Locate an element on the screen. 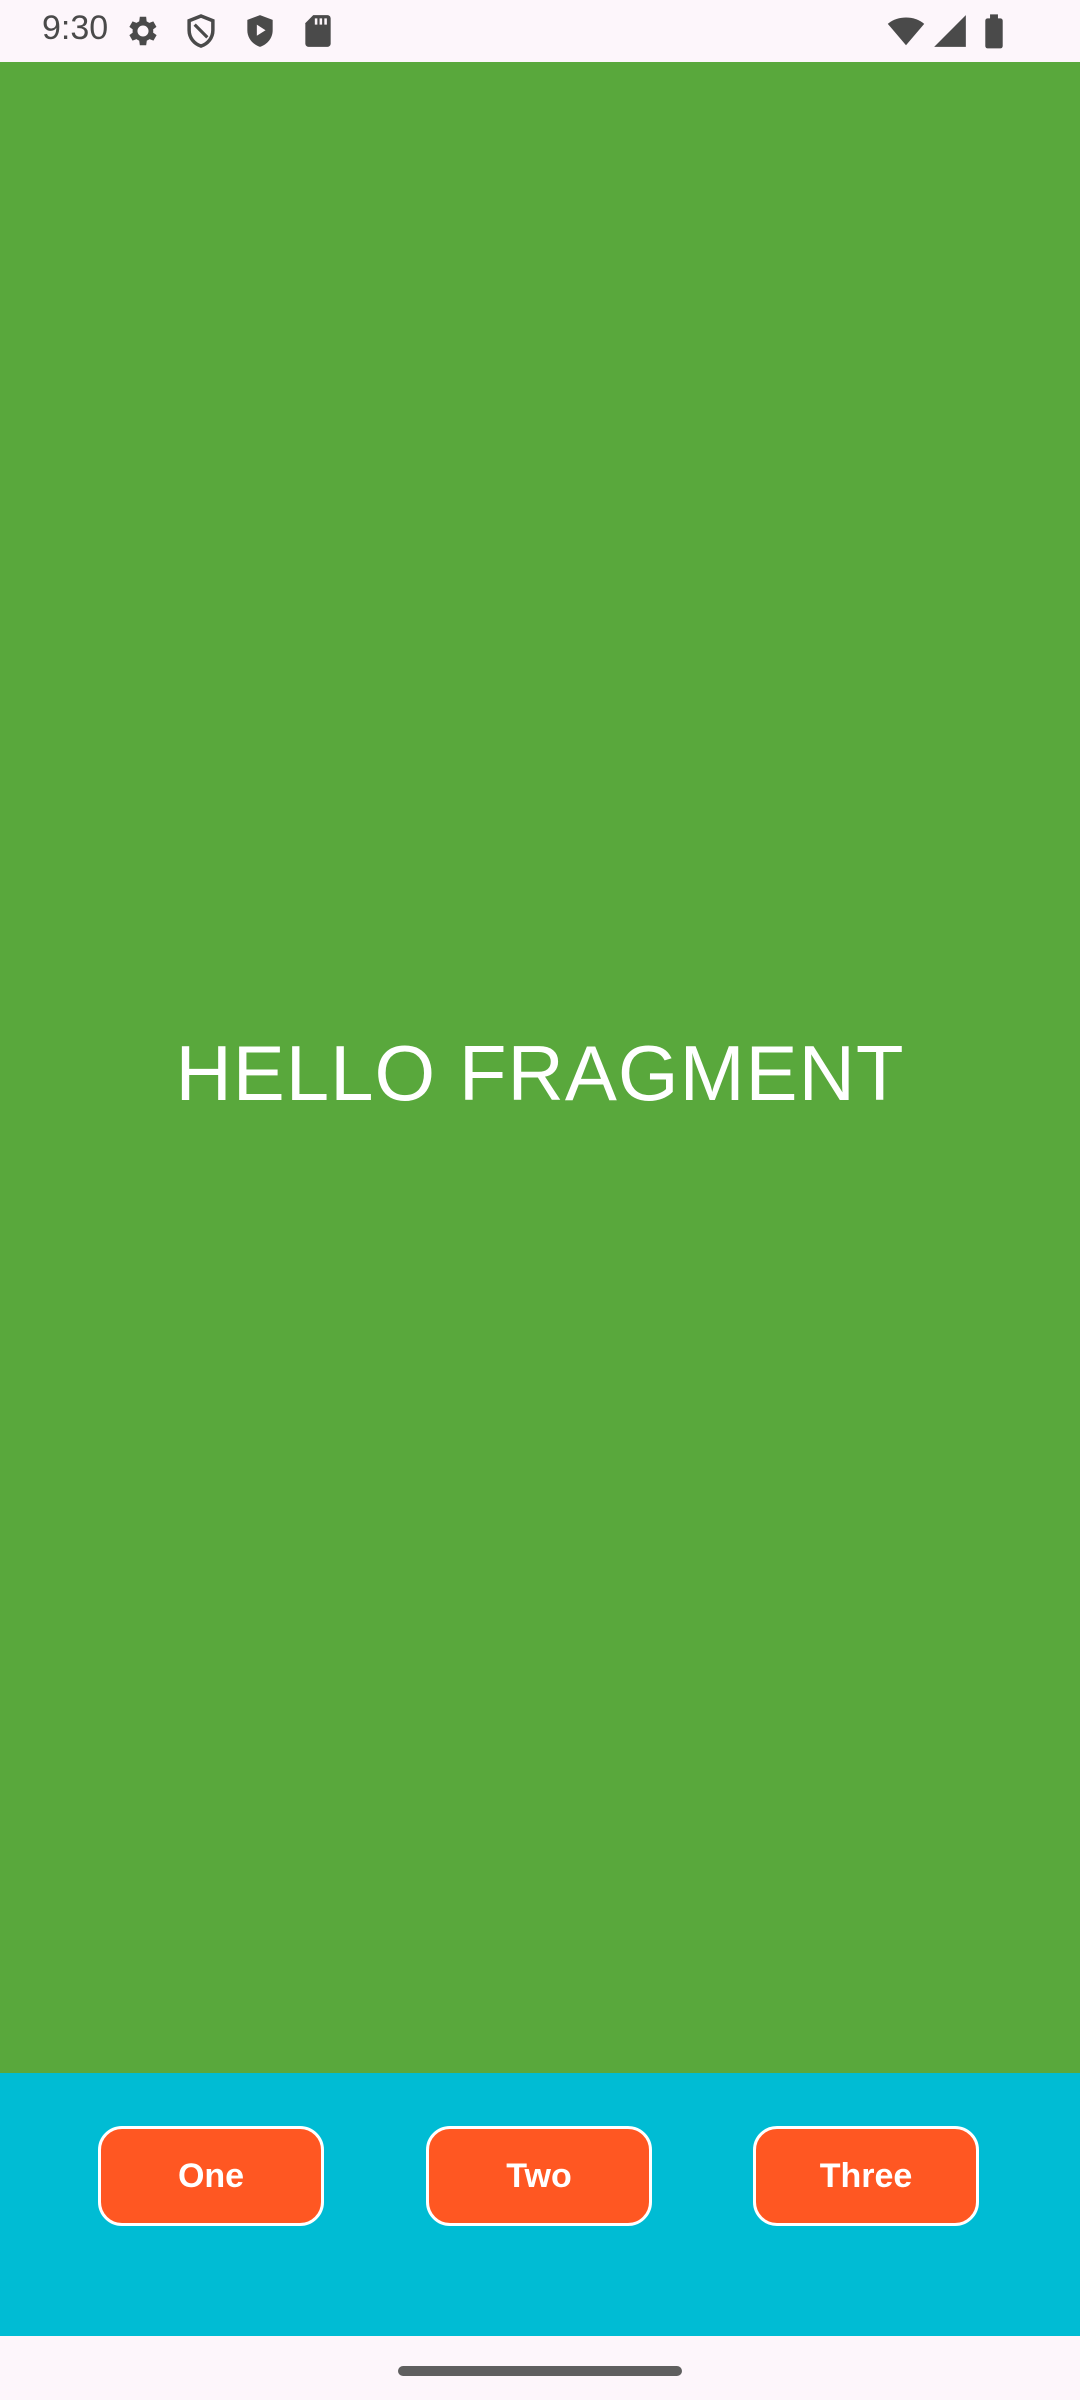 The width and height of the screenshot is (1080, 2400). fragment-text: HELLO FRAGMENT is located at coordinates (540, 1073).